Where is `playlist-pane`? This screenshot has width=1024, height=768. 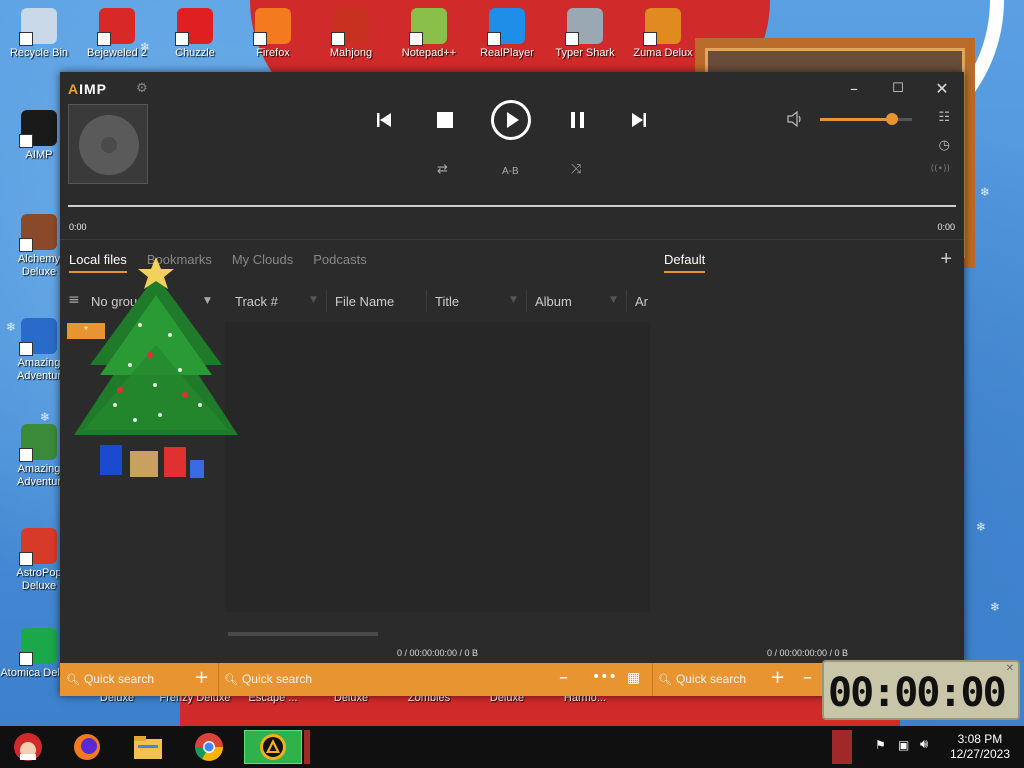 playlist-pane is located at coordinates (806, 451).